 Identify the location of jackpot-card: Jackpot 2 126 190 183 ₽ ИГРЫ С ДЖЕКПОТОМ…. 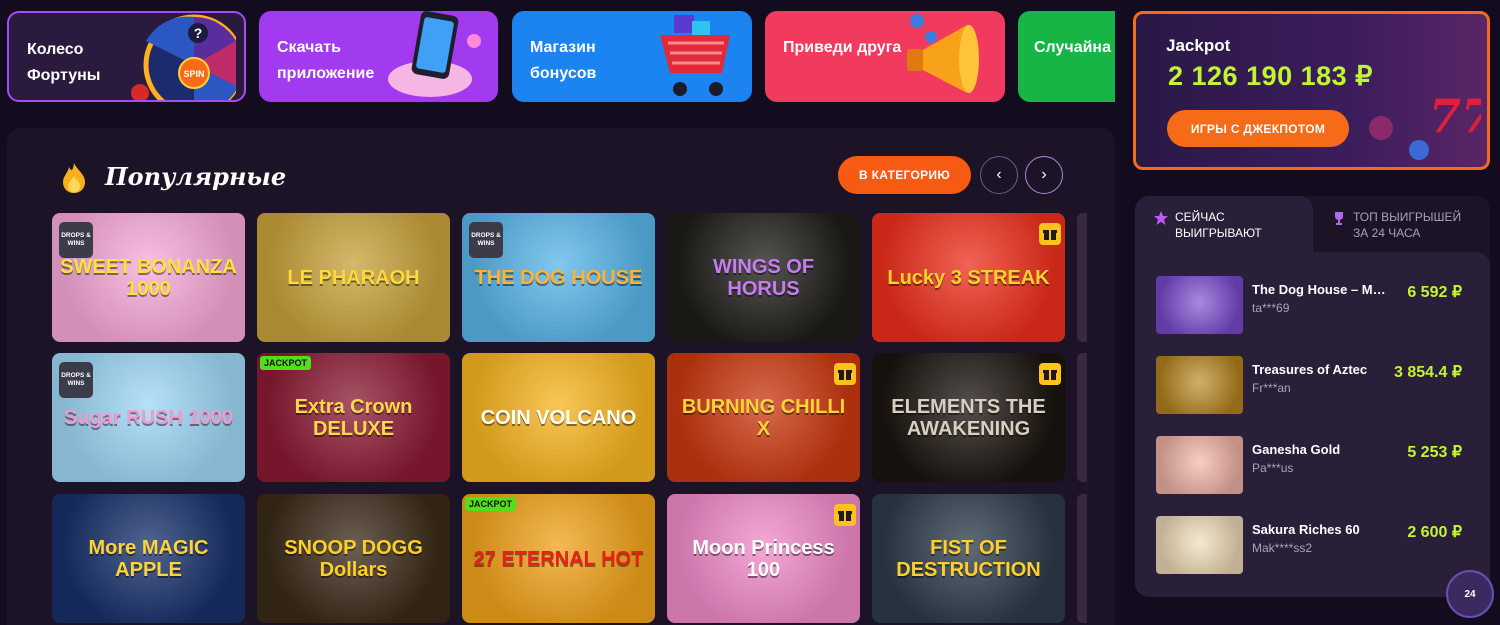
(1311, 90).